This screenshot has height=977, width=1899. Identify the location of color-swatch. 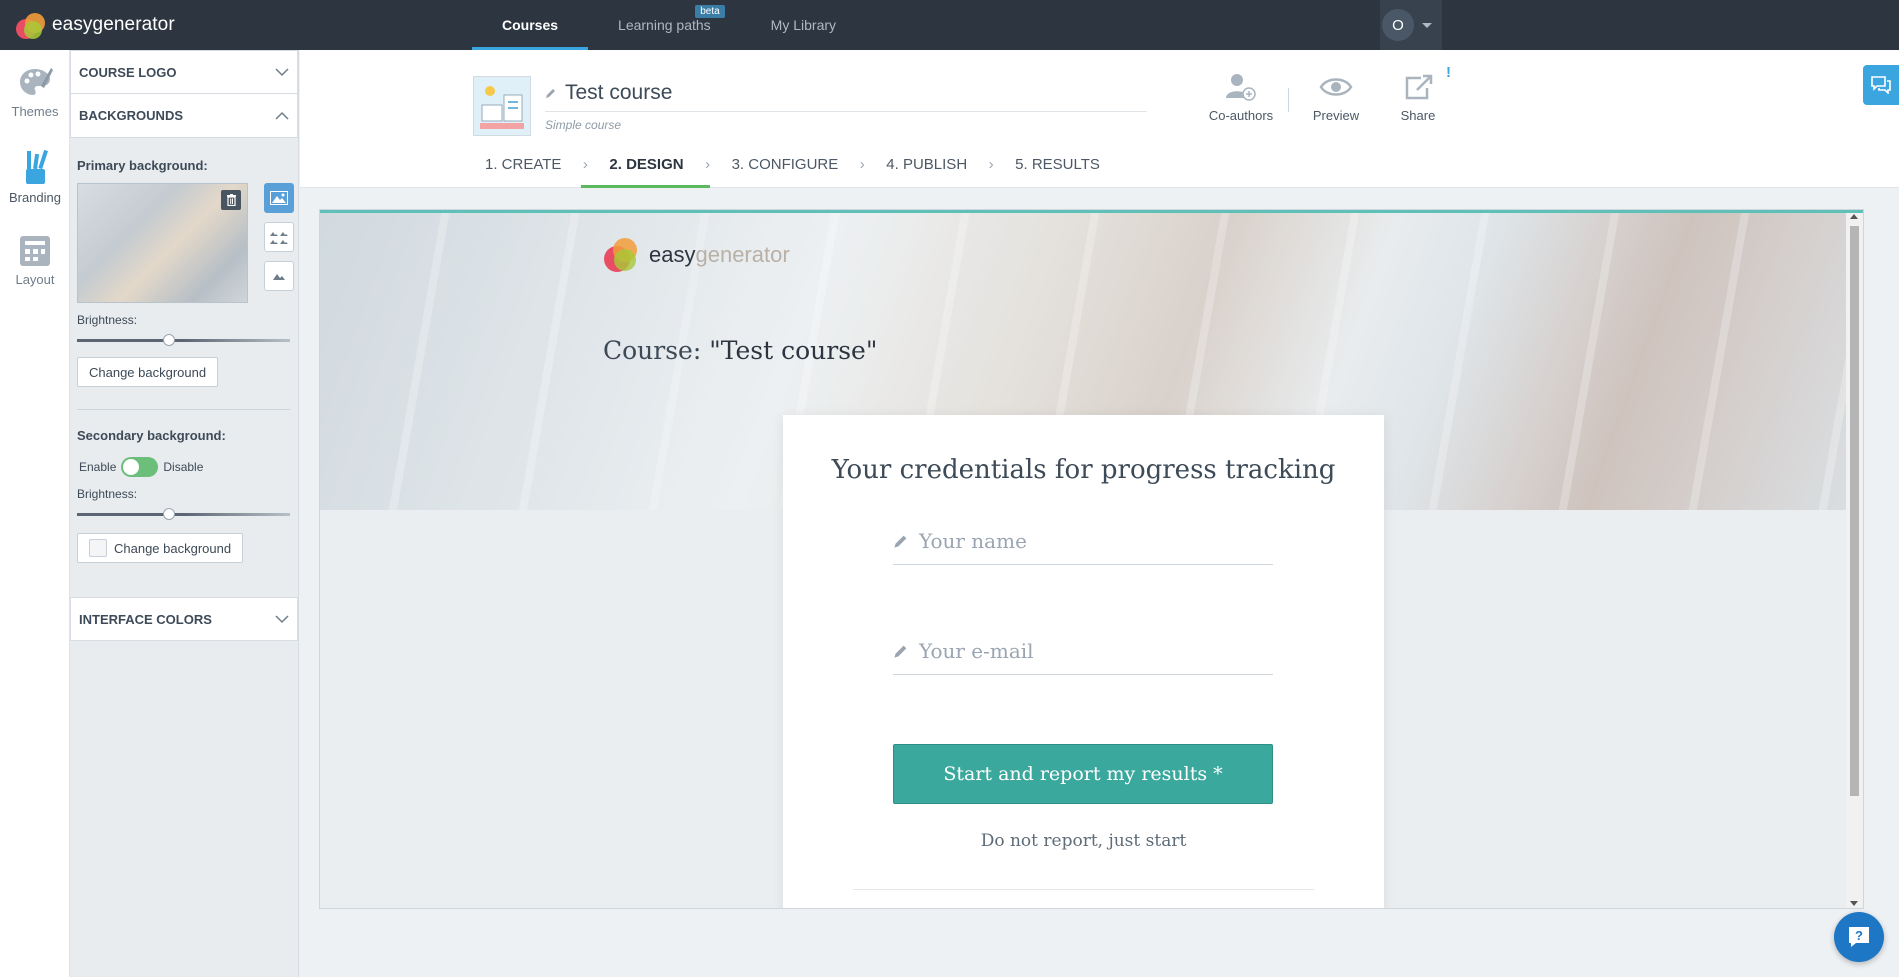
(98, 548).